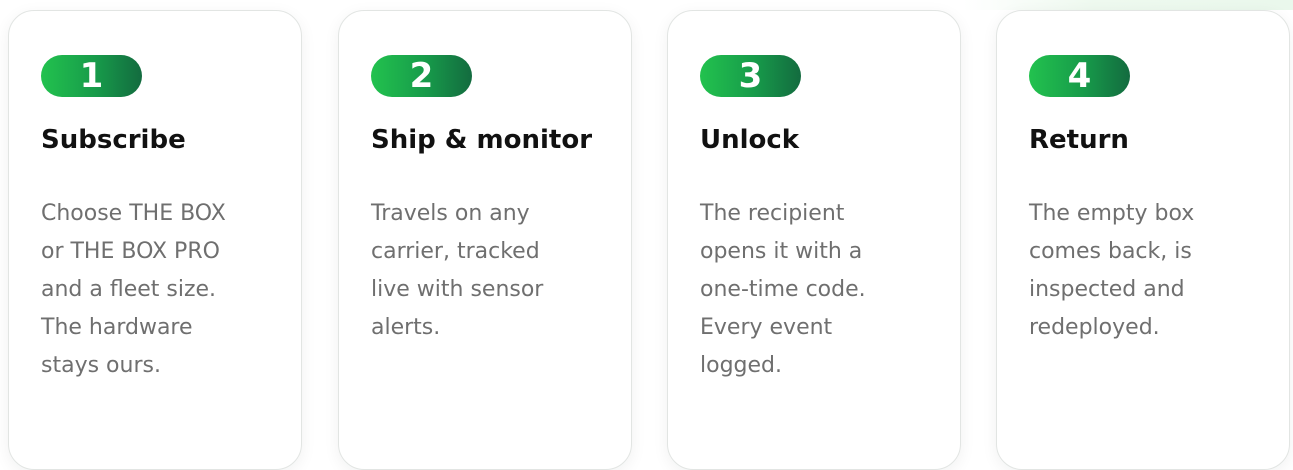 Image resolution: width=1293 pixels, height=470 pixels. I want to click on step-title: Ship & monitor, so click(482, 140).